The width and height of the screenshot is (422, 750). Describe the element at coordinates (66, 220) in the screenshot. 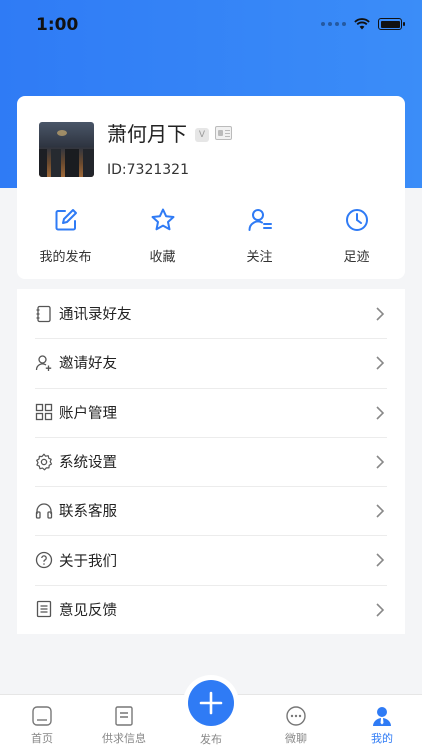

I see `edit-icon` at that location.